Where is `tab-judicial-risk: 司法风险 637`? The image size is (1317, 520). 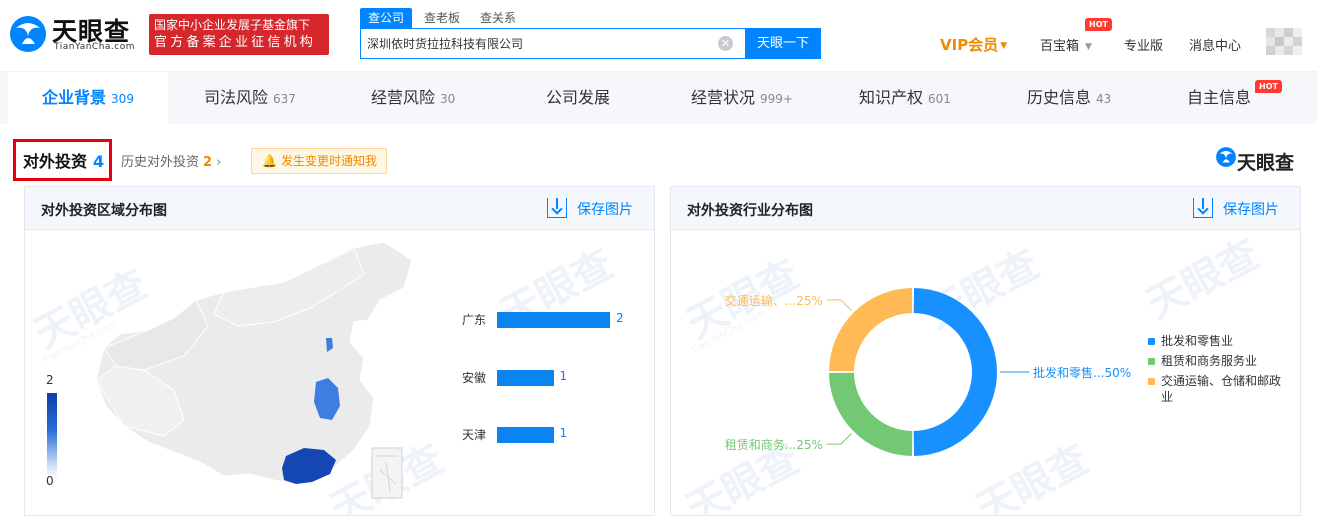
tab-judicial-risk: 司法风险 637 is located at coordinates (250, 98).